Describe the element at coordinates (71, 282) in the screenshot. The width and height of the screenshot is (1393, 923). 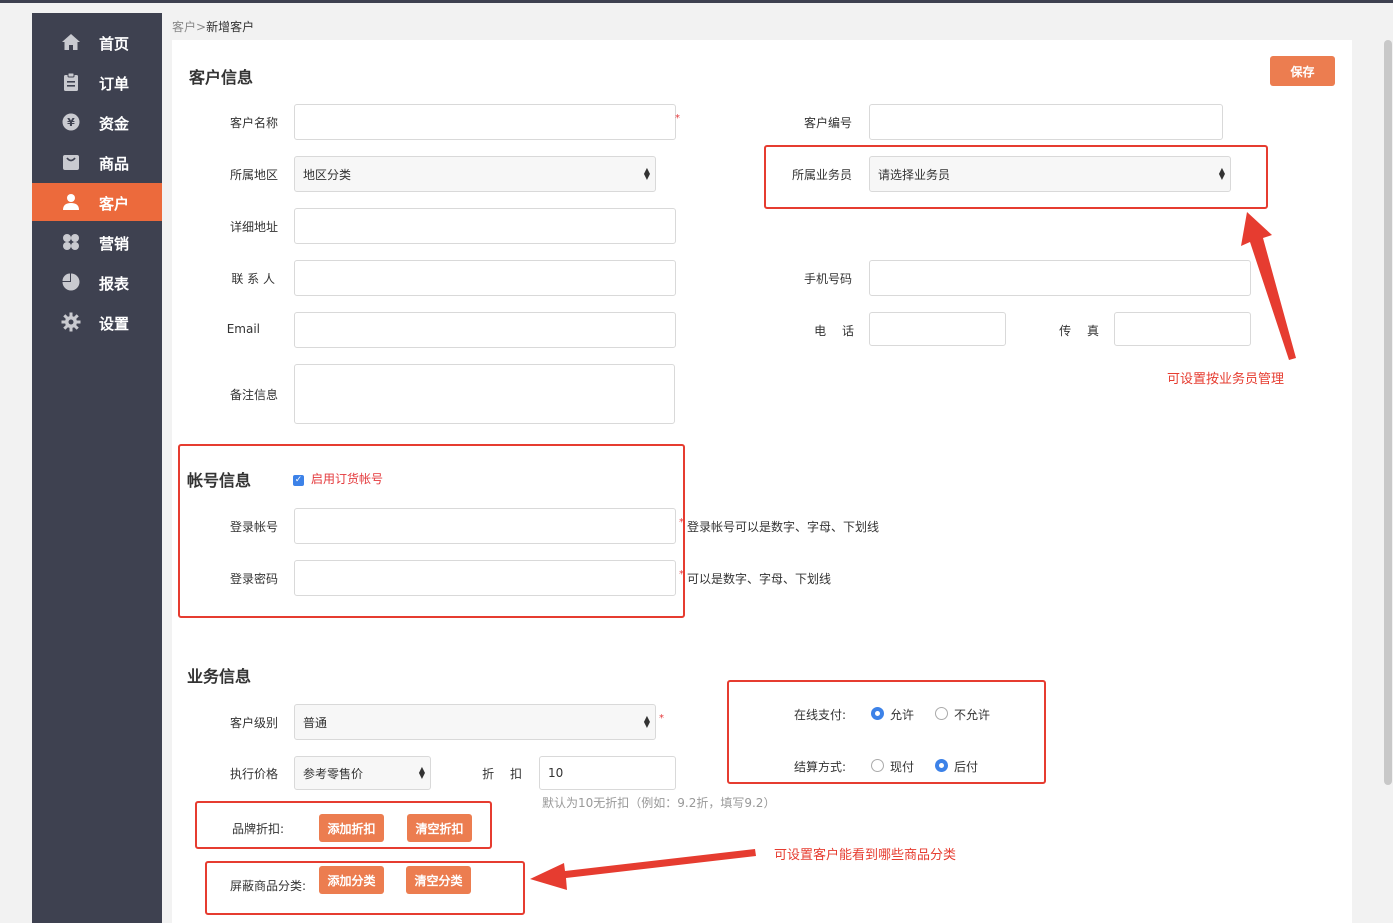
I see `pie-chart-icon` at that location.